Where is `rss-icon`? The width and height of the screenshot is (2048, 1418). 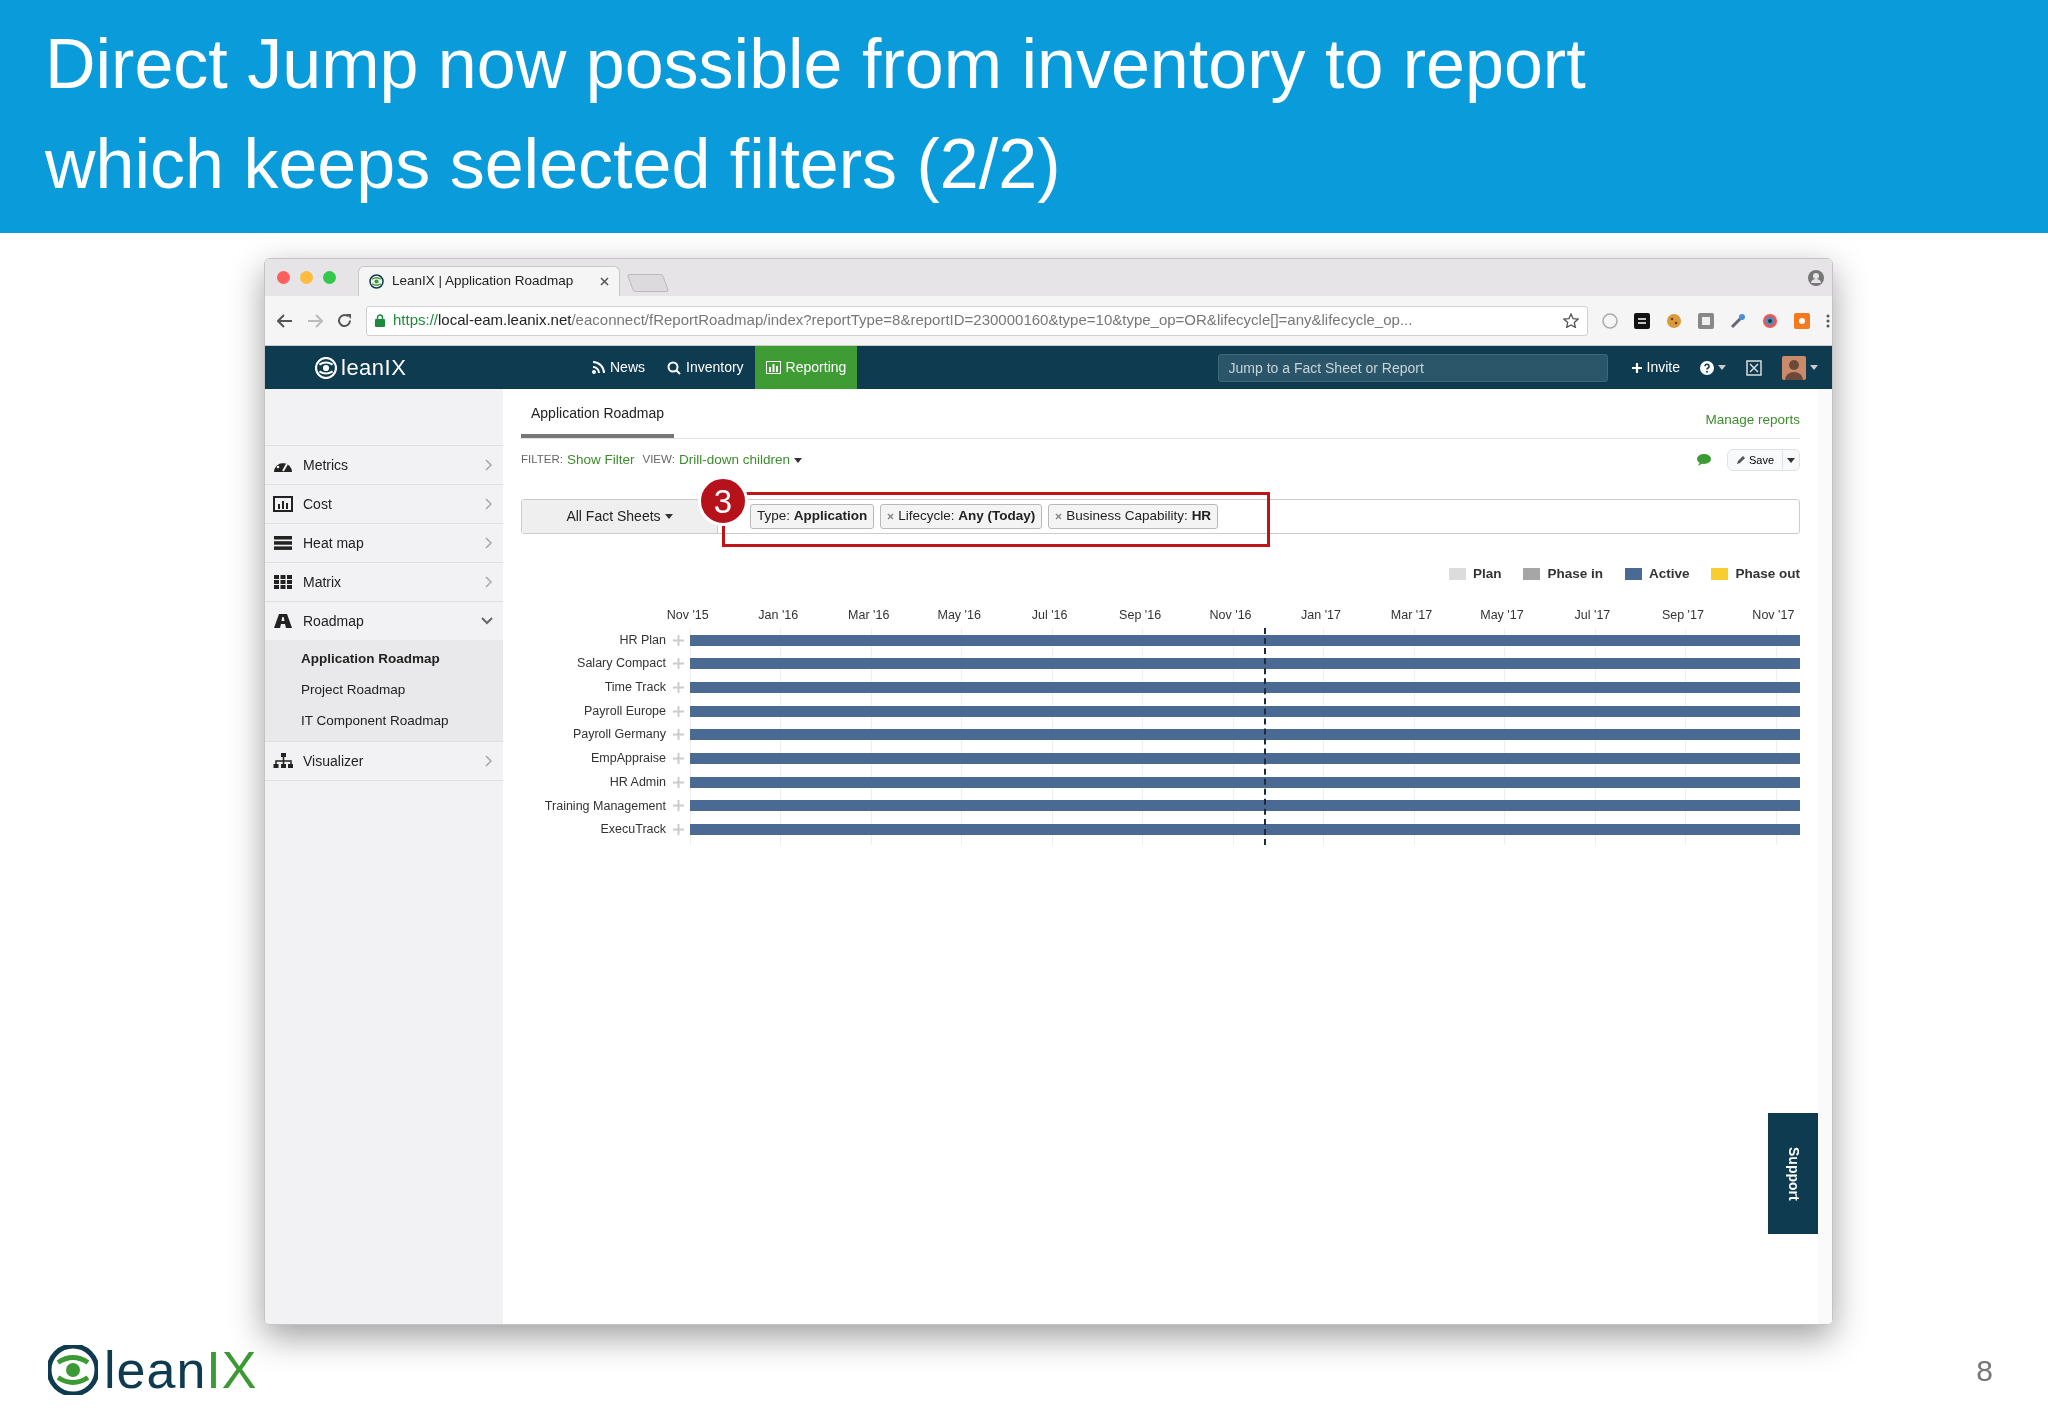 rss-icon is located at coordinates (598, 367).